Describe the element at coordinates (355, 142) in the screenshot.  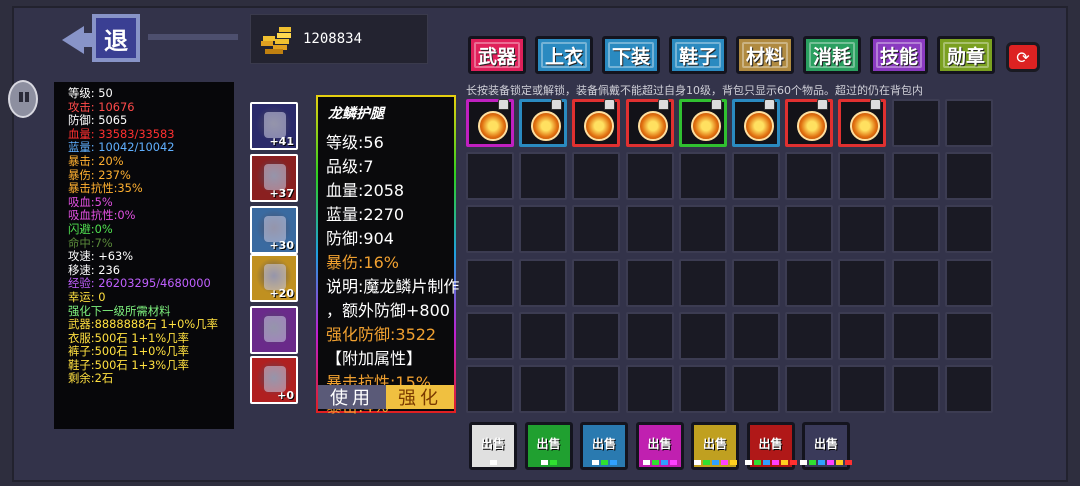
I see `item-attribute-line: 等级:56` at that location.